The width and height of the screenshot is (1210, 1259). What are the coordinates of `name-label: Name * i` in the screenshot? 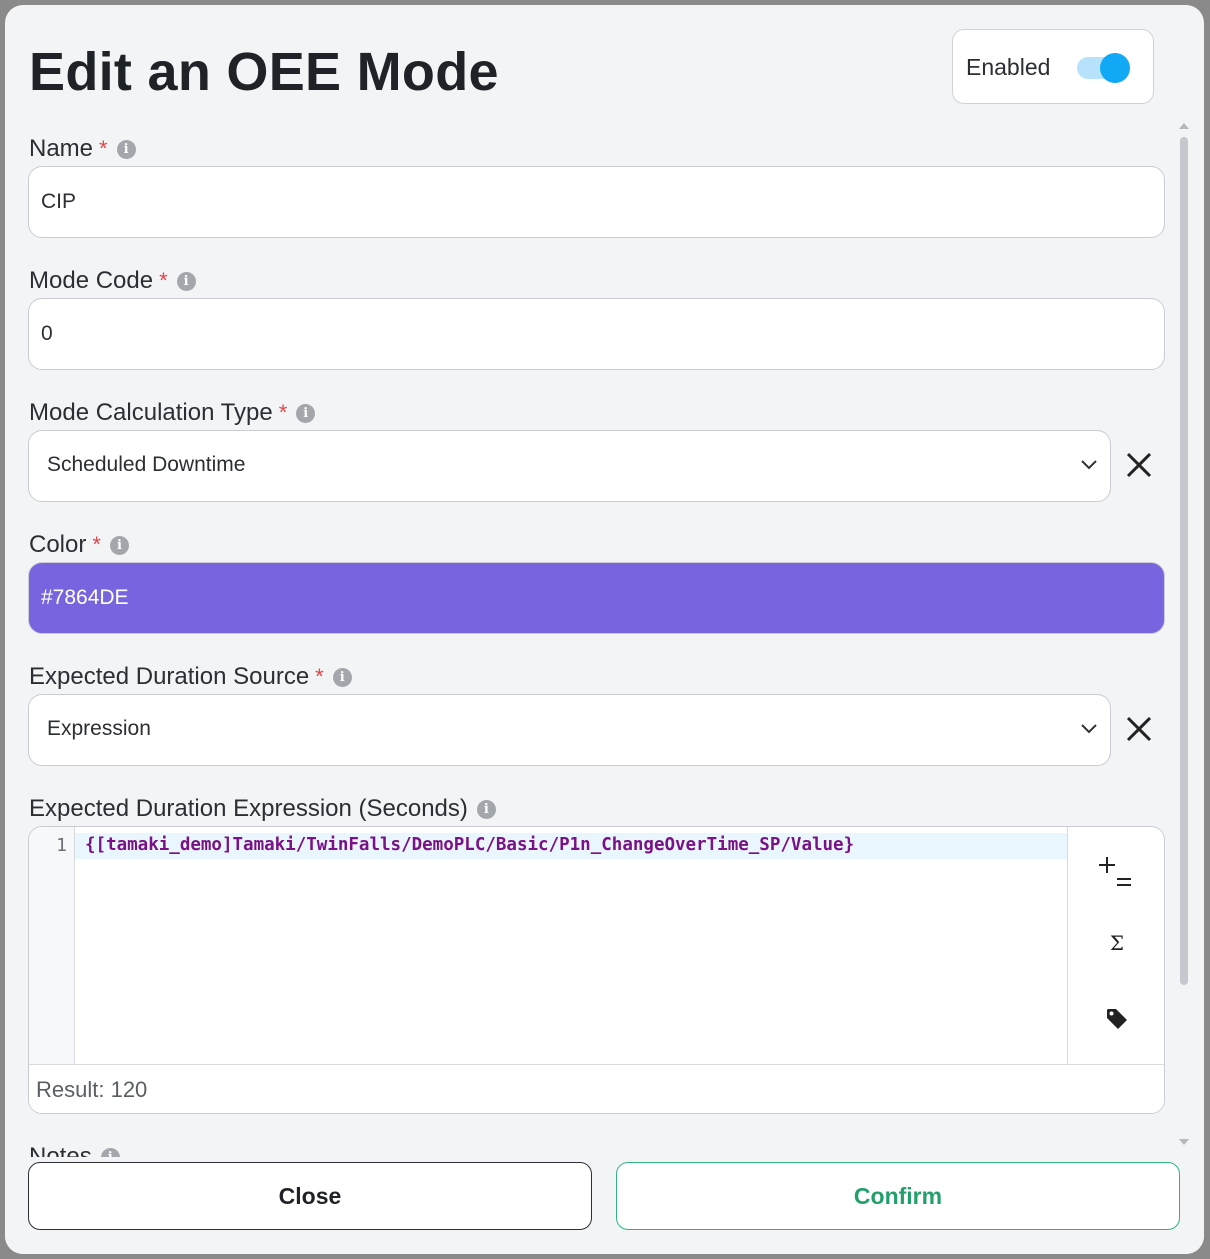 It's located at (82, 149).